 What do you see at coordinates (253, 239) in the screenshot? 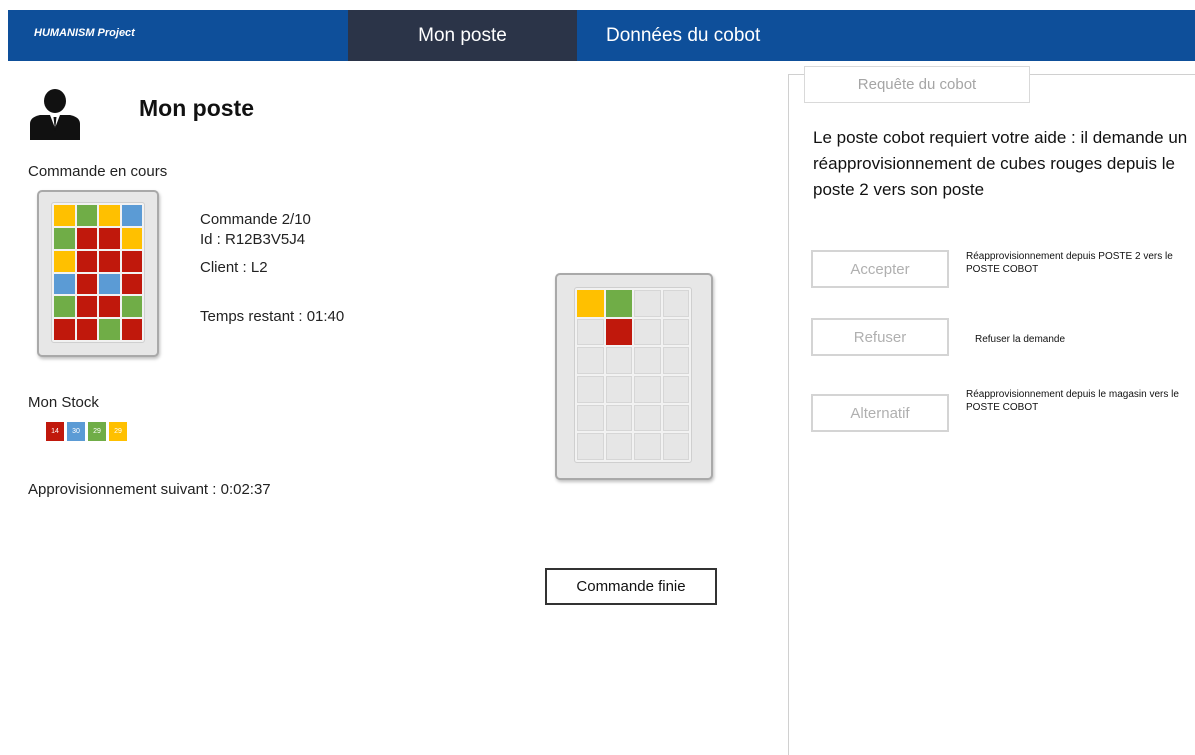
I see `order-id: Id : R12B3V5J4` at bounding box center [253, 239].